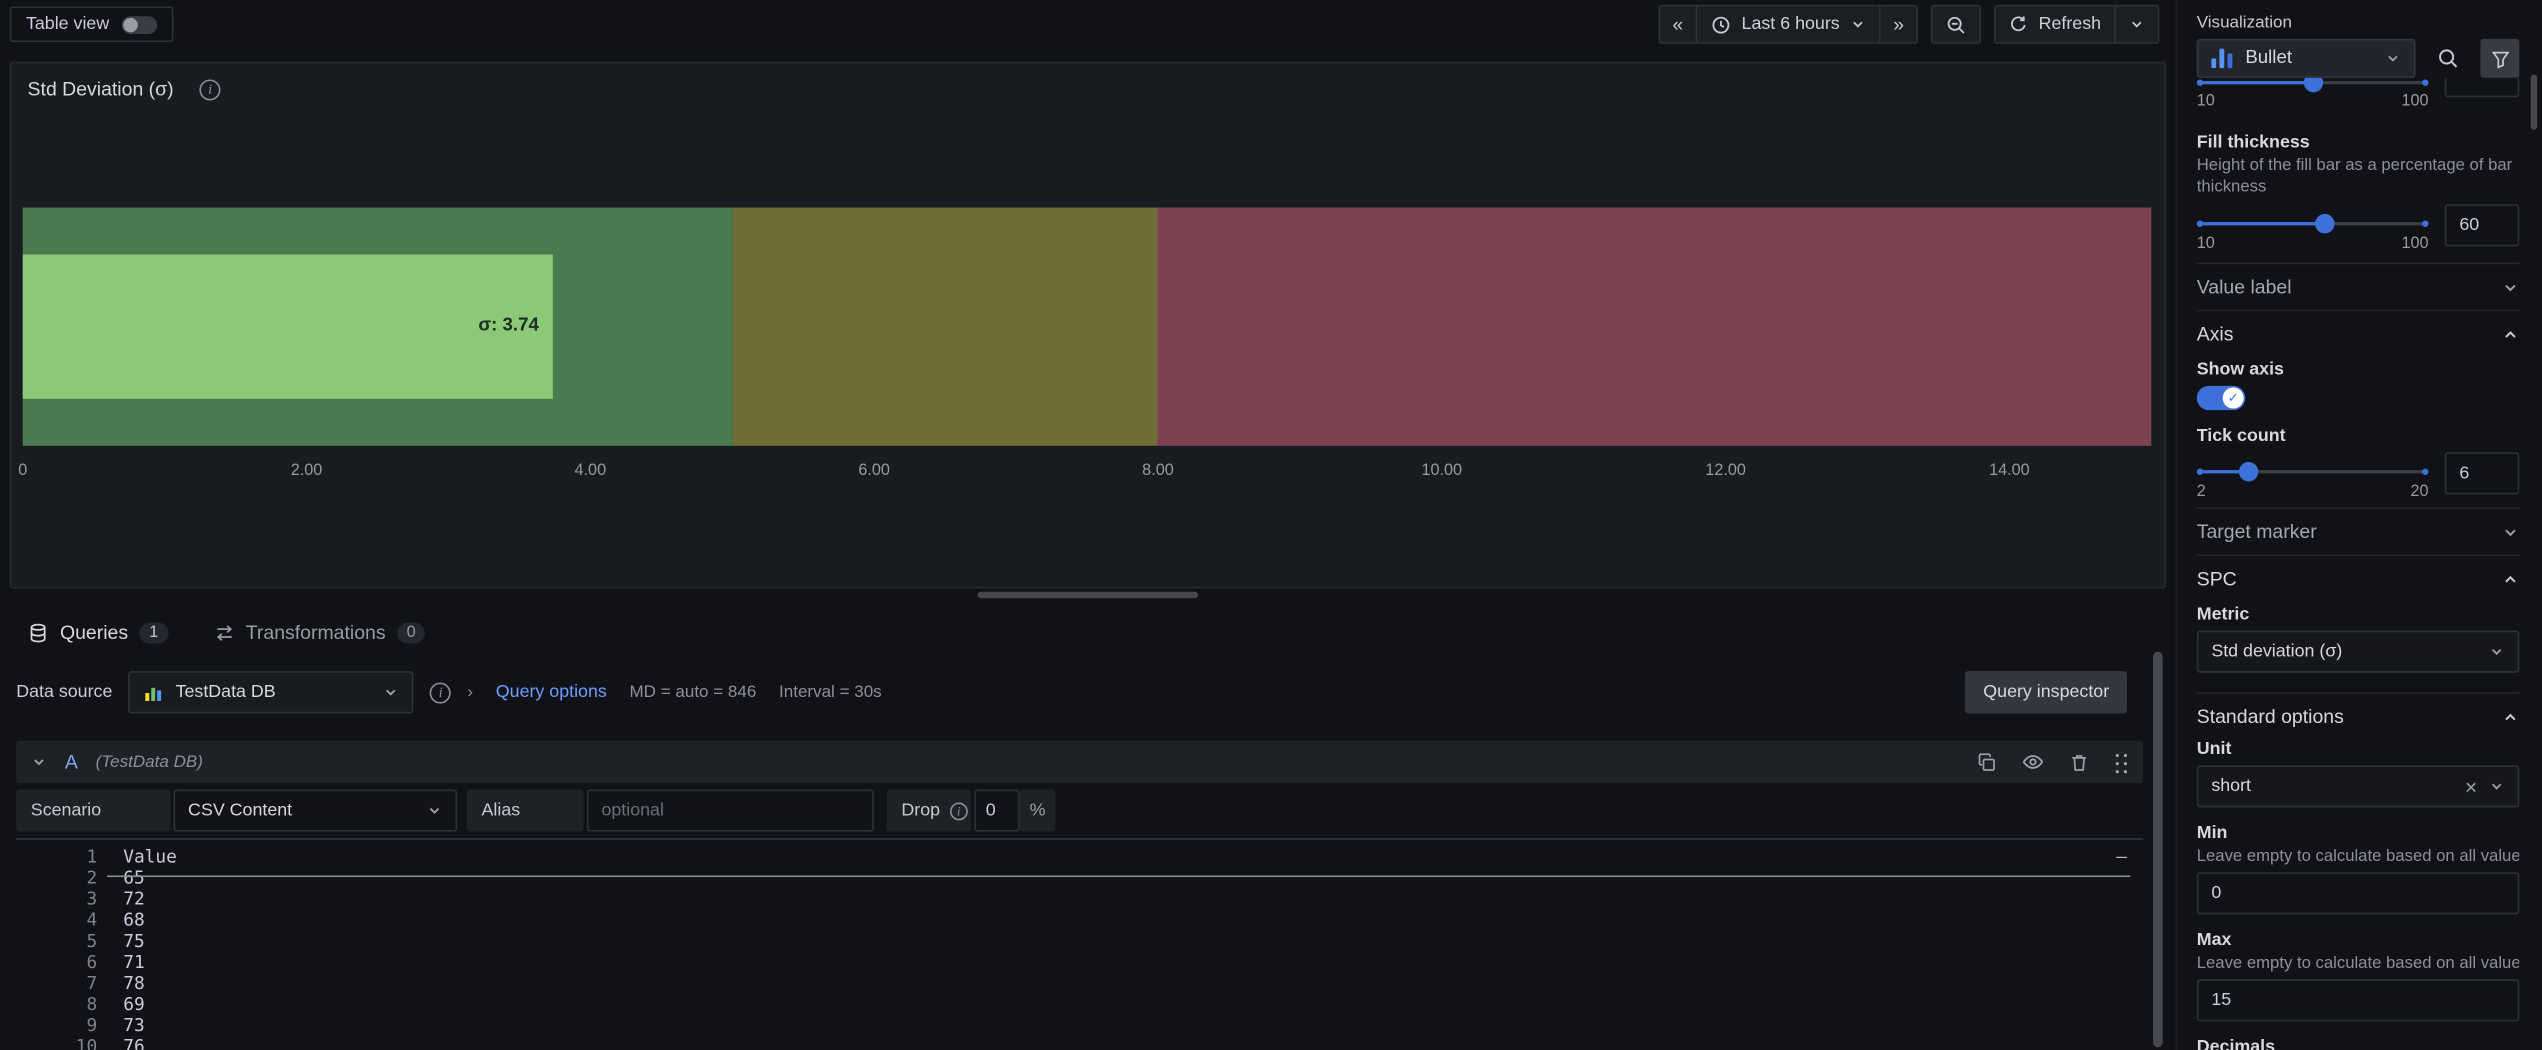 The height and width of the screenshot is (1050, 2542). What do you see at coordinates (2256, 83) in the screenshot?
I see `slider-fill` at bounding box center [2256, 83].